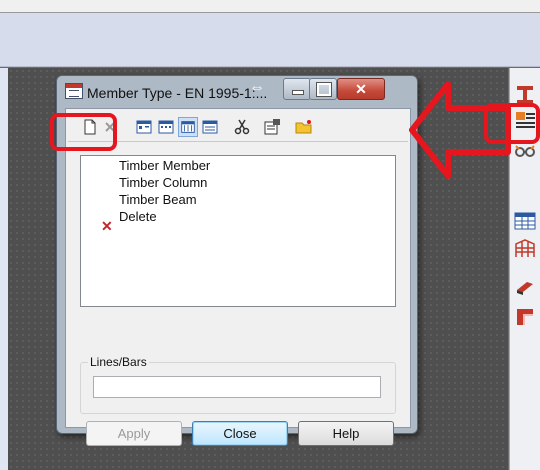 Image resolution: width=540 pixels, height=470 pixels. Describe the element at coordinates (525, 221) in the screenshot. I see `table-icon` at that location.